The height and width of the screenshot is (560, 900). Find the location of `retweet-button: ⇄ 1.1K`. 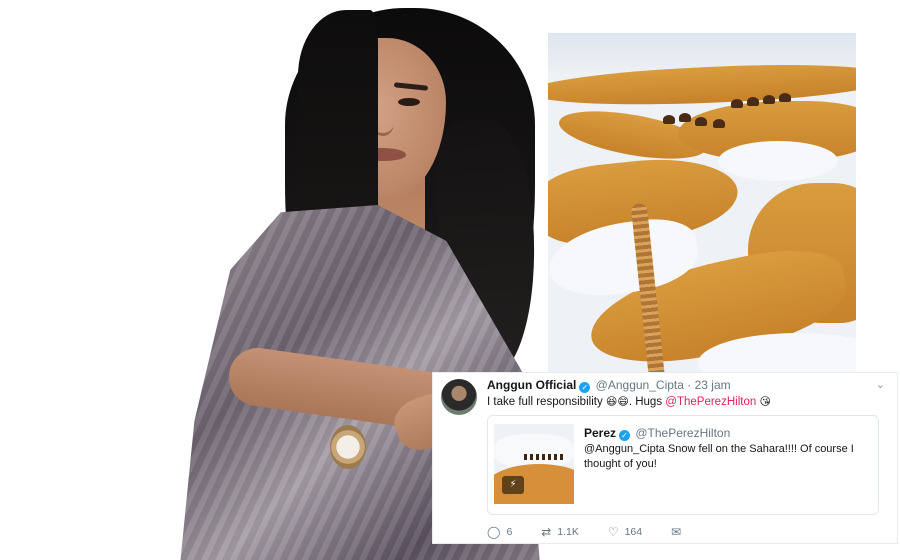

retweet-button: ⇄ 1.1K is located at coordinates (560, 532).